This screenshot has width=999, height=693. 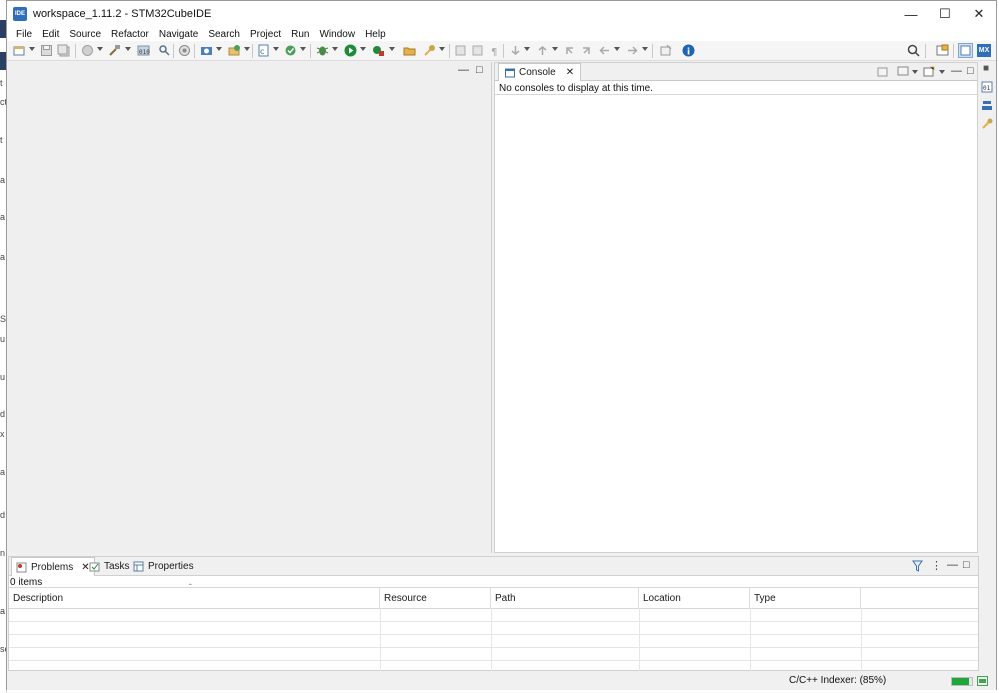 I want to click on menu-window: Window, so click(x=337, y=34).